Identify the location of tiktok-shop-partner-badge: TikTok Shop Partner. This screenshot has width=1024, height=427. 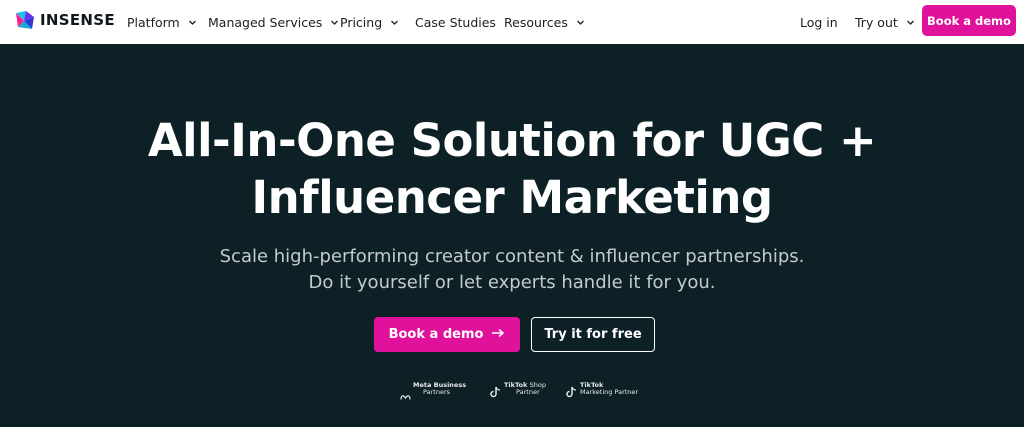
(518, 390).